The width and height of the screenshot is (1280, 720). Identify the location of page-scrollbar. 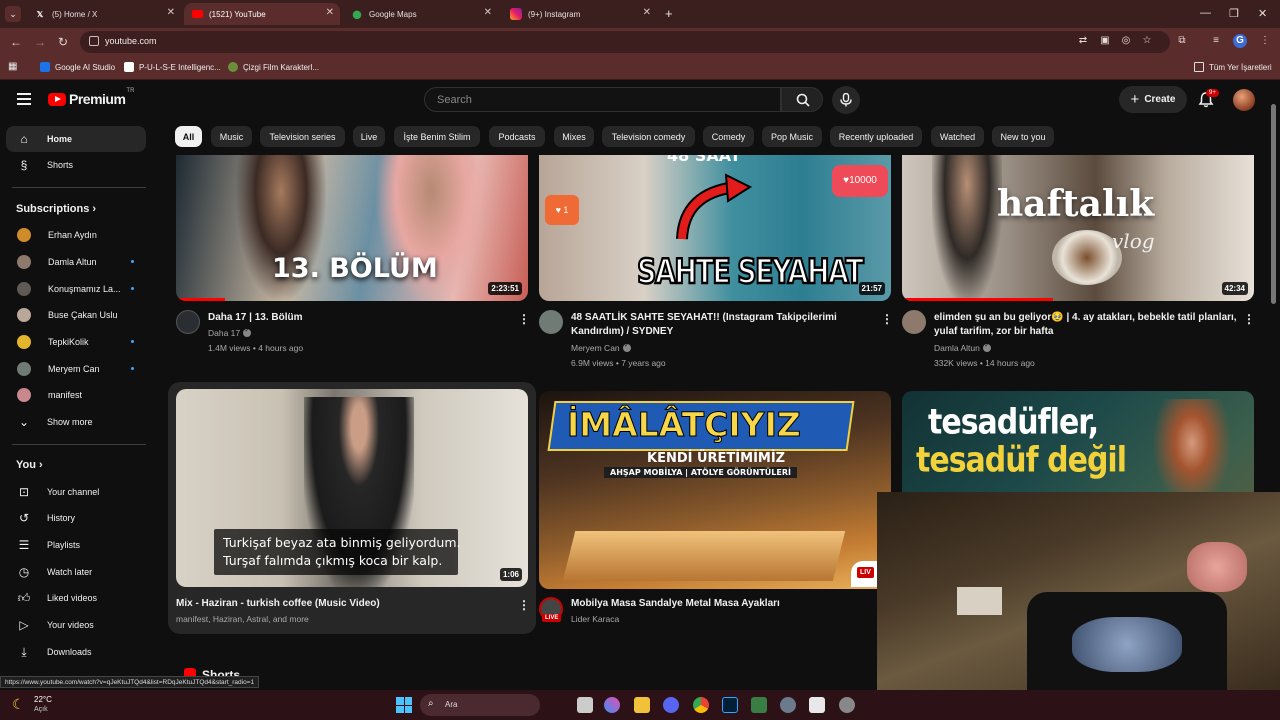
(1273, 204).